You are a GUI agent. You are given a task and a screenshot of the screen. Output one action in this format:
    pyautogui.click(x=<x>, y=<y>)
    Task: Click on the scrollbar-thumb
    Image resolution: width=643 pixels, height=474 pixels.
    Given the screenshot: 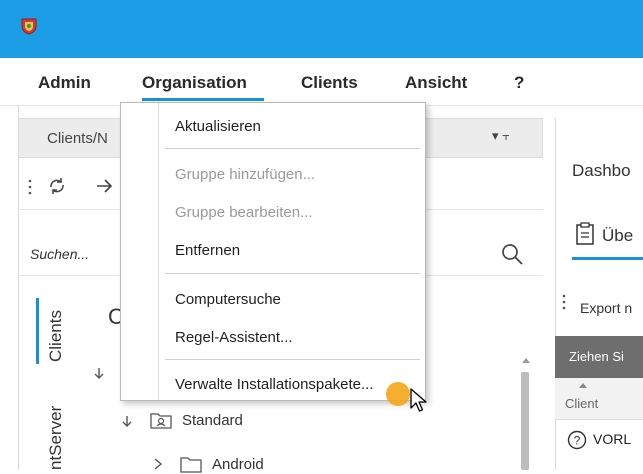 What is the action you would take?
    pyautogui.click(x=525, y=421)
    